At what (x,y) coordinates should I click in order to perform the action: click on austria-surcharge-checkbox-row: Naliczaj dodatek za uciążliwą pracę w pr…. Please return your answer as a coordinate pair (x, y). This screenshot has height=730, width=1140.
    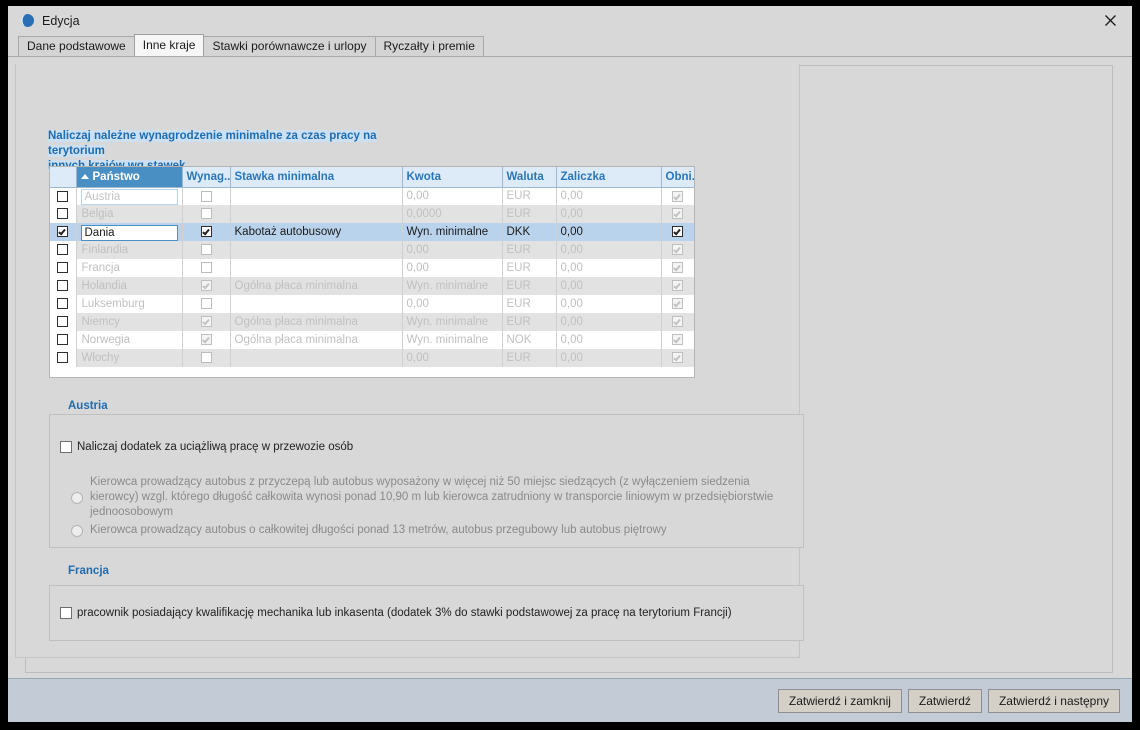
    Looking at the image, I should click on (206, 447).